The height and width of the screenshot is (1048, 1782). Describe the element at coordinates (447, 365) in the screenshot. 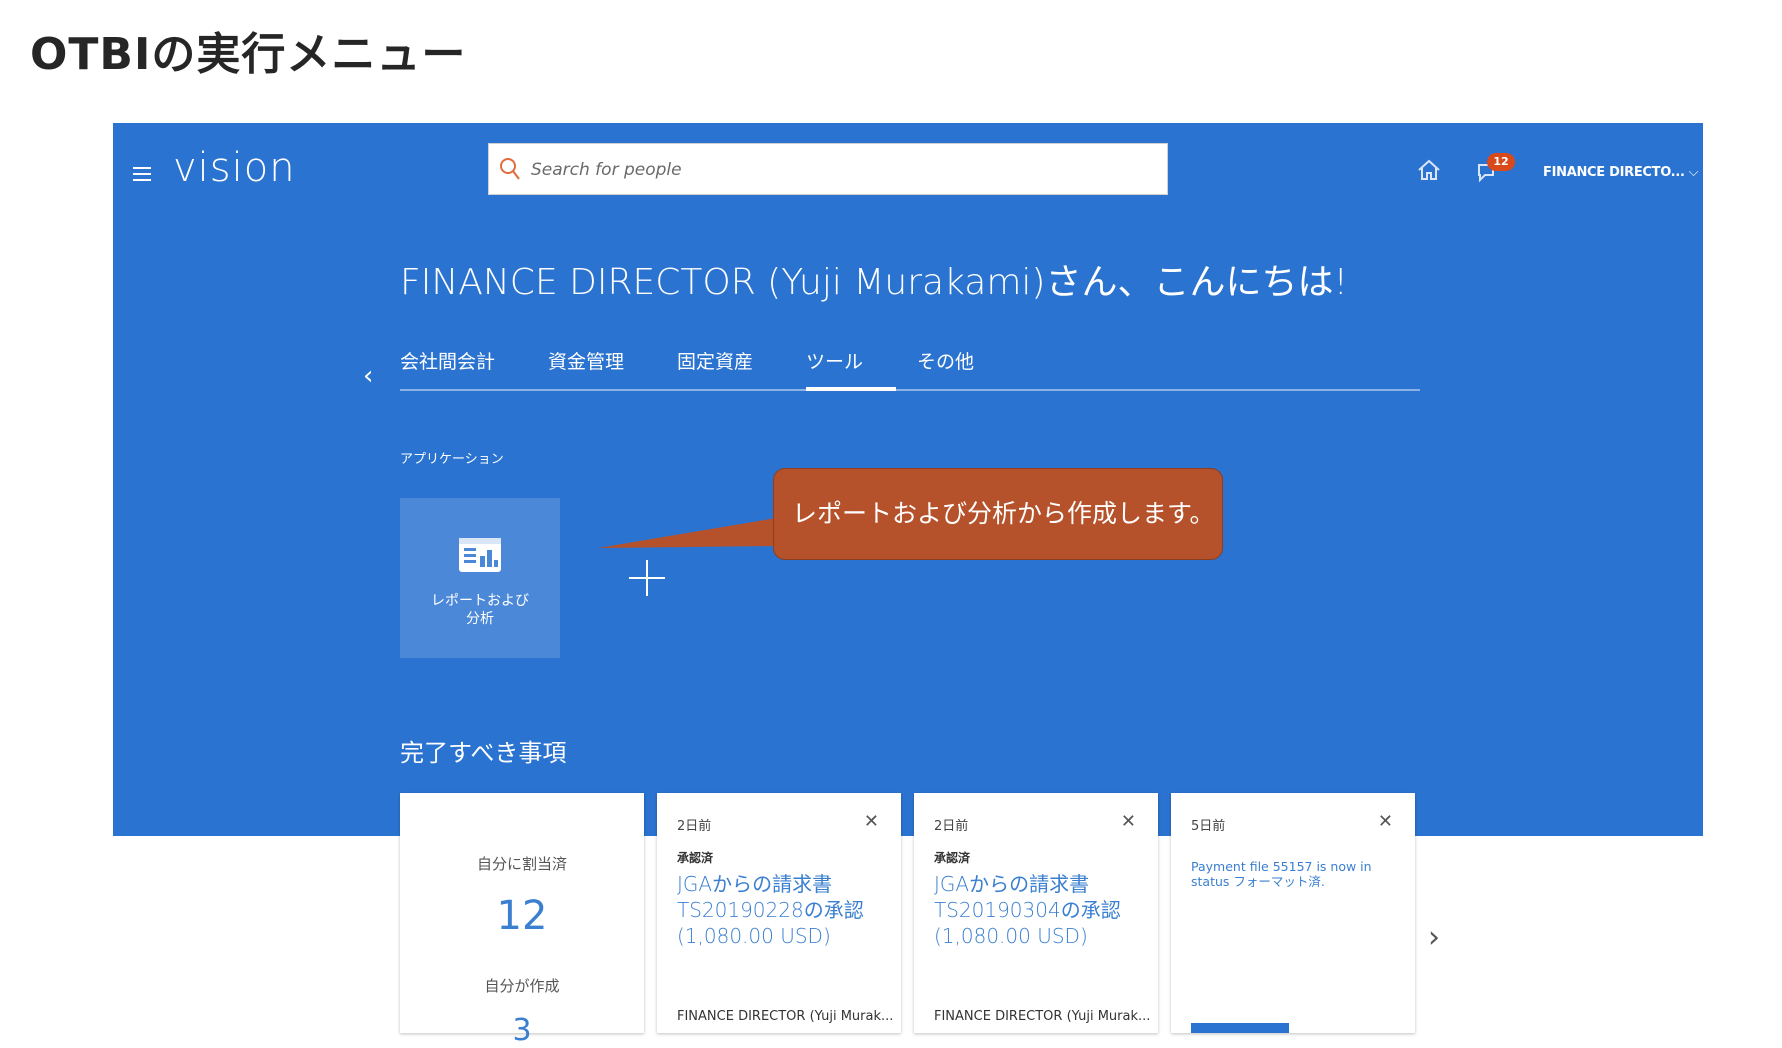

I see `tab-intercompany: 会社間会計` at that location.